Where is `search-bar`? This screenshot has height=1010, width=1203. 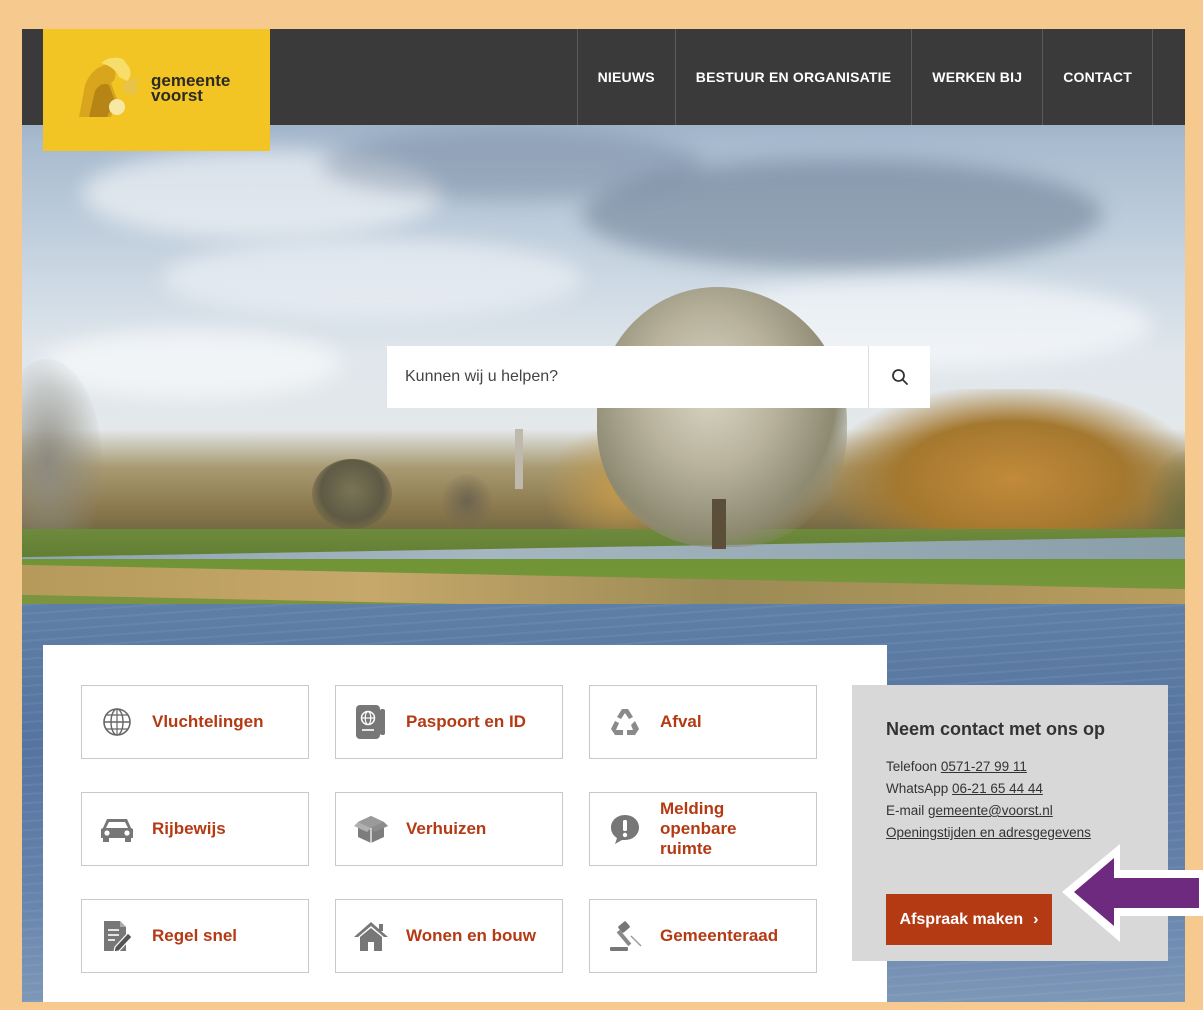
search-bar is located at coordinates (658, 377).